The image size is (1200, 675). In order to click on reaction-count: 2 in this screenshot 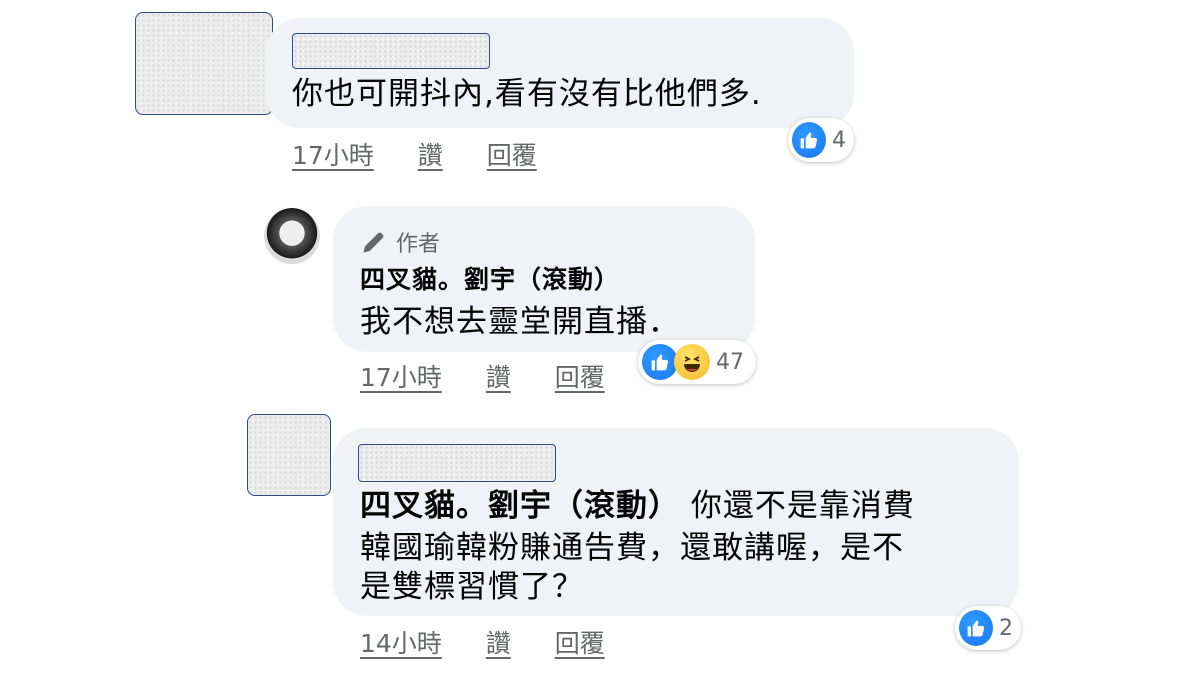, I will do `click(1006, 628)`.